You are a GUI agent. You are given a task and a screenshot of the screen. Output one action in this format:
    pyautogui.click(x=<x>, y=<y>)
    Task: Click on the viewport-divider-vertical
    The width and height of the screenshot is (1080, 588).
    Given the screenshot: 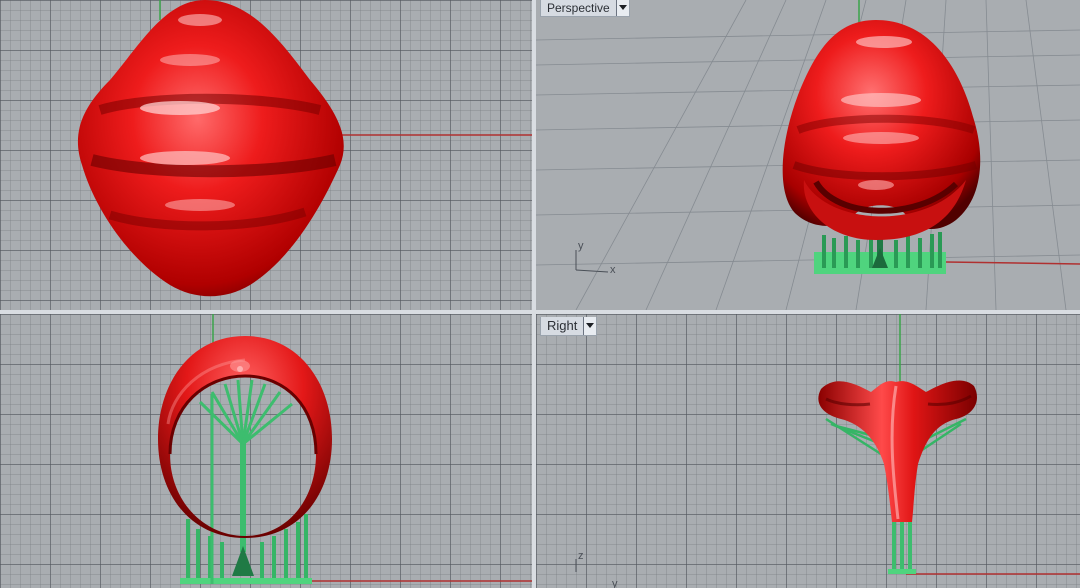 What is the action you would take?
    pyautogui.click(x=534, y=294)
    